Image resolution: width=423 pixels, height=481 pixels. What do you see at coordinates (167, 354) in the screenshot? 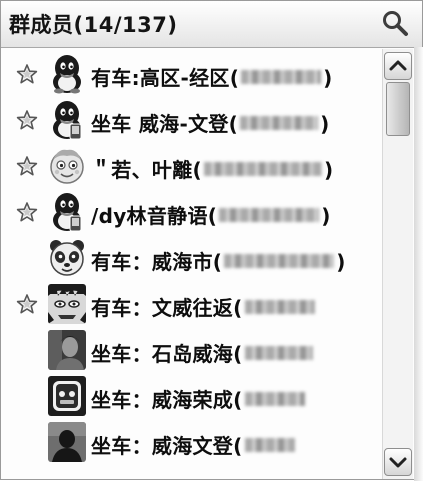
I see `member-label: 坐车：石岛威海(` at bounding box center [167, 354].